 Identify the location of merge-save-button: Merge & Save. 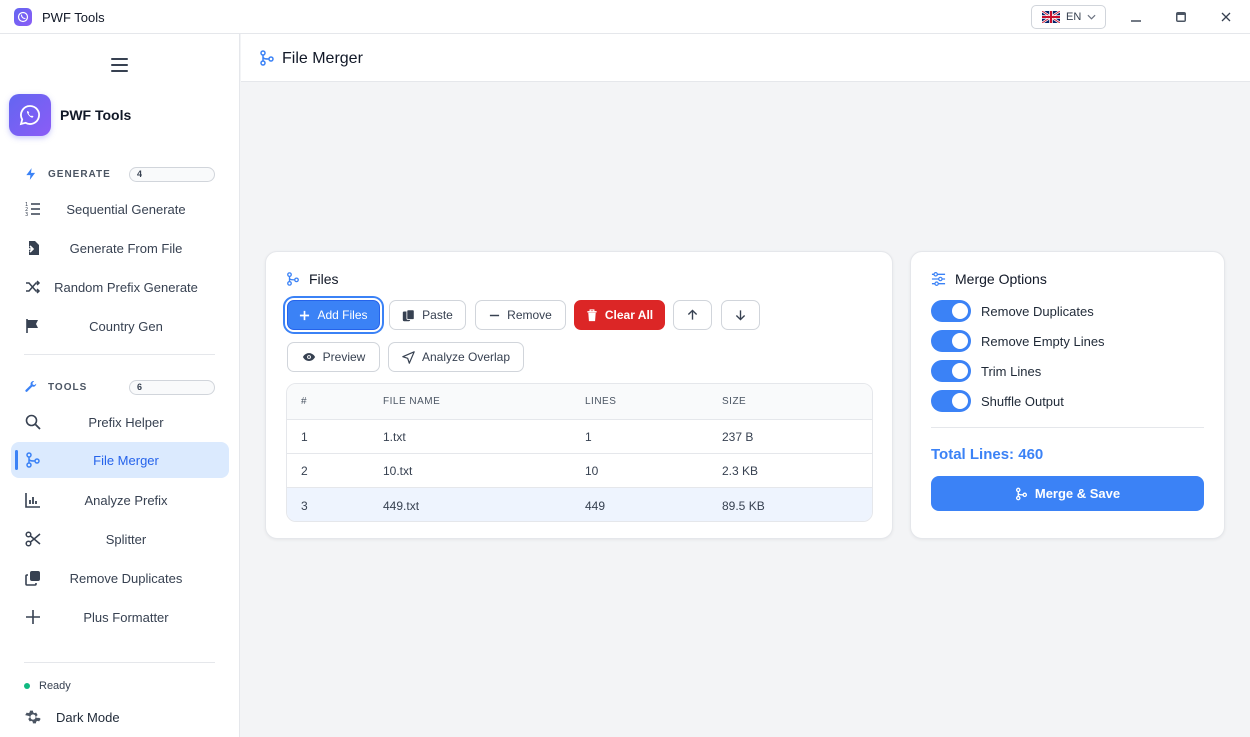
(1067, 493).